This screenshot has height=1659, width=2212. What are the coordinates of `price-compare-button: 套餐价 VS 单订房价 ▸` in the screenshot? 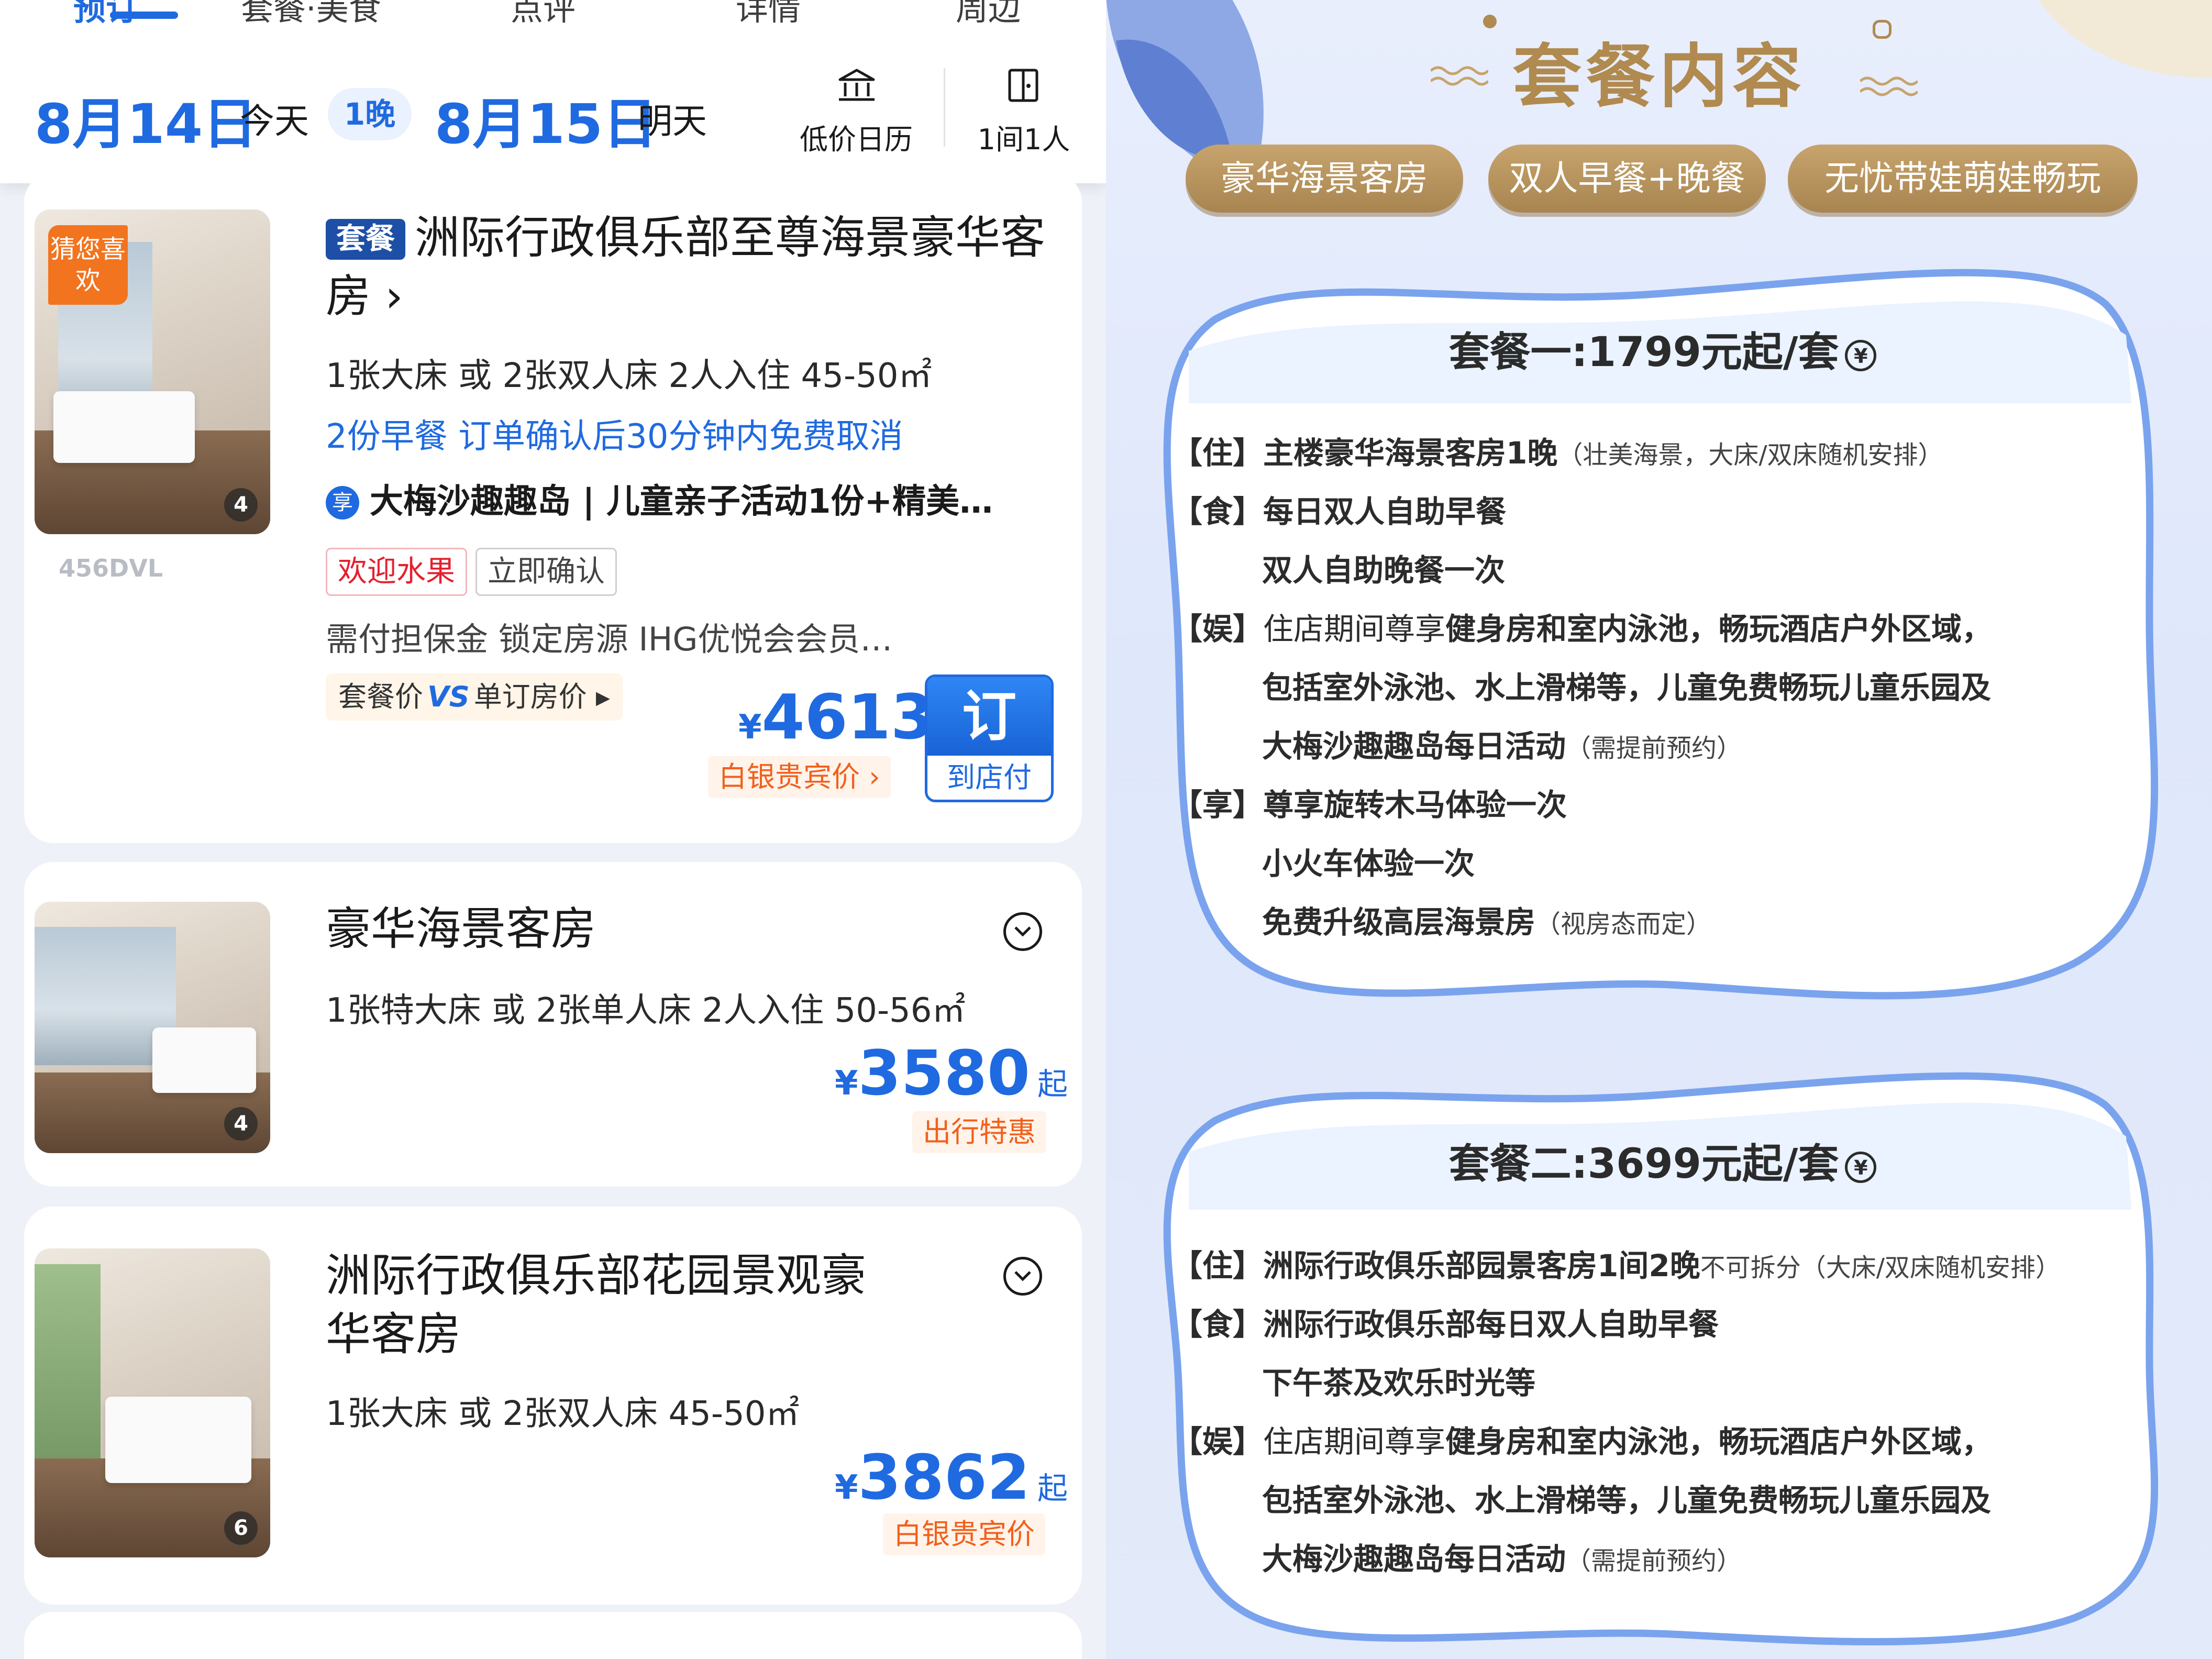 It's located at (474, 697).